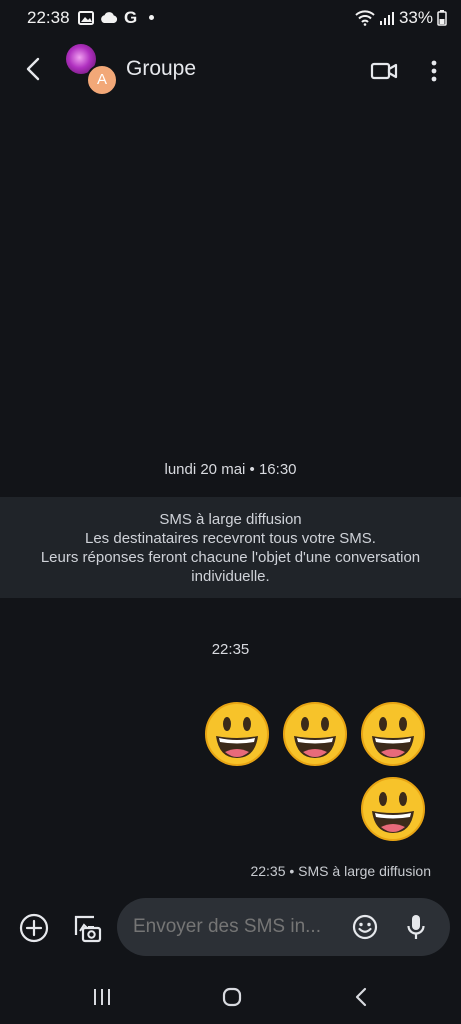 This screenshot has width=461, height=1024. I want to click on more-vert-icon, so click(434, 71).